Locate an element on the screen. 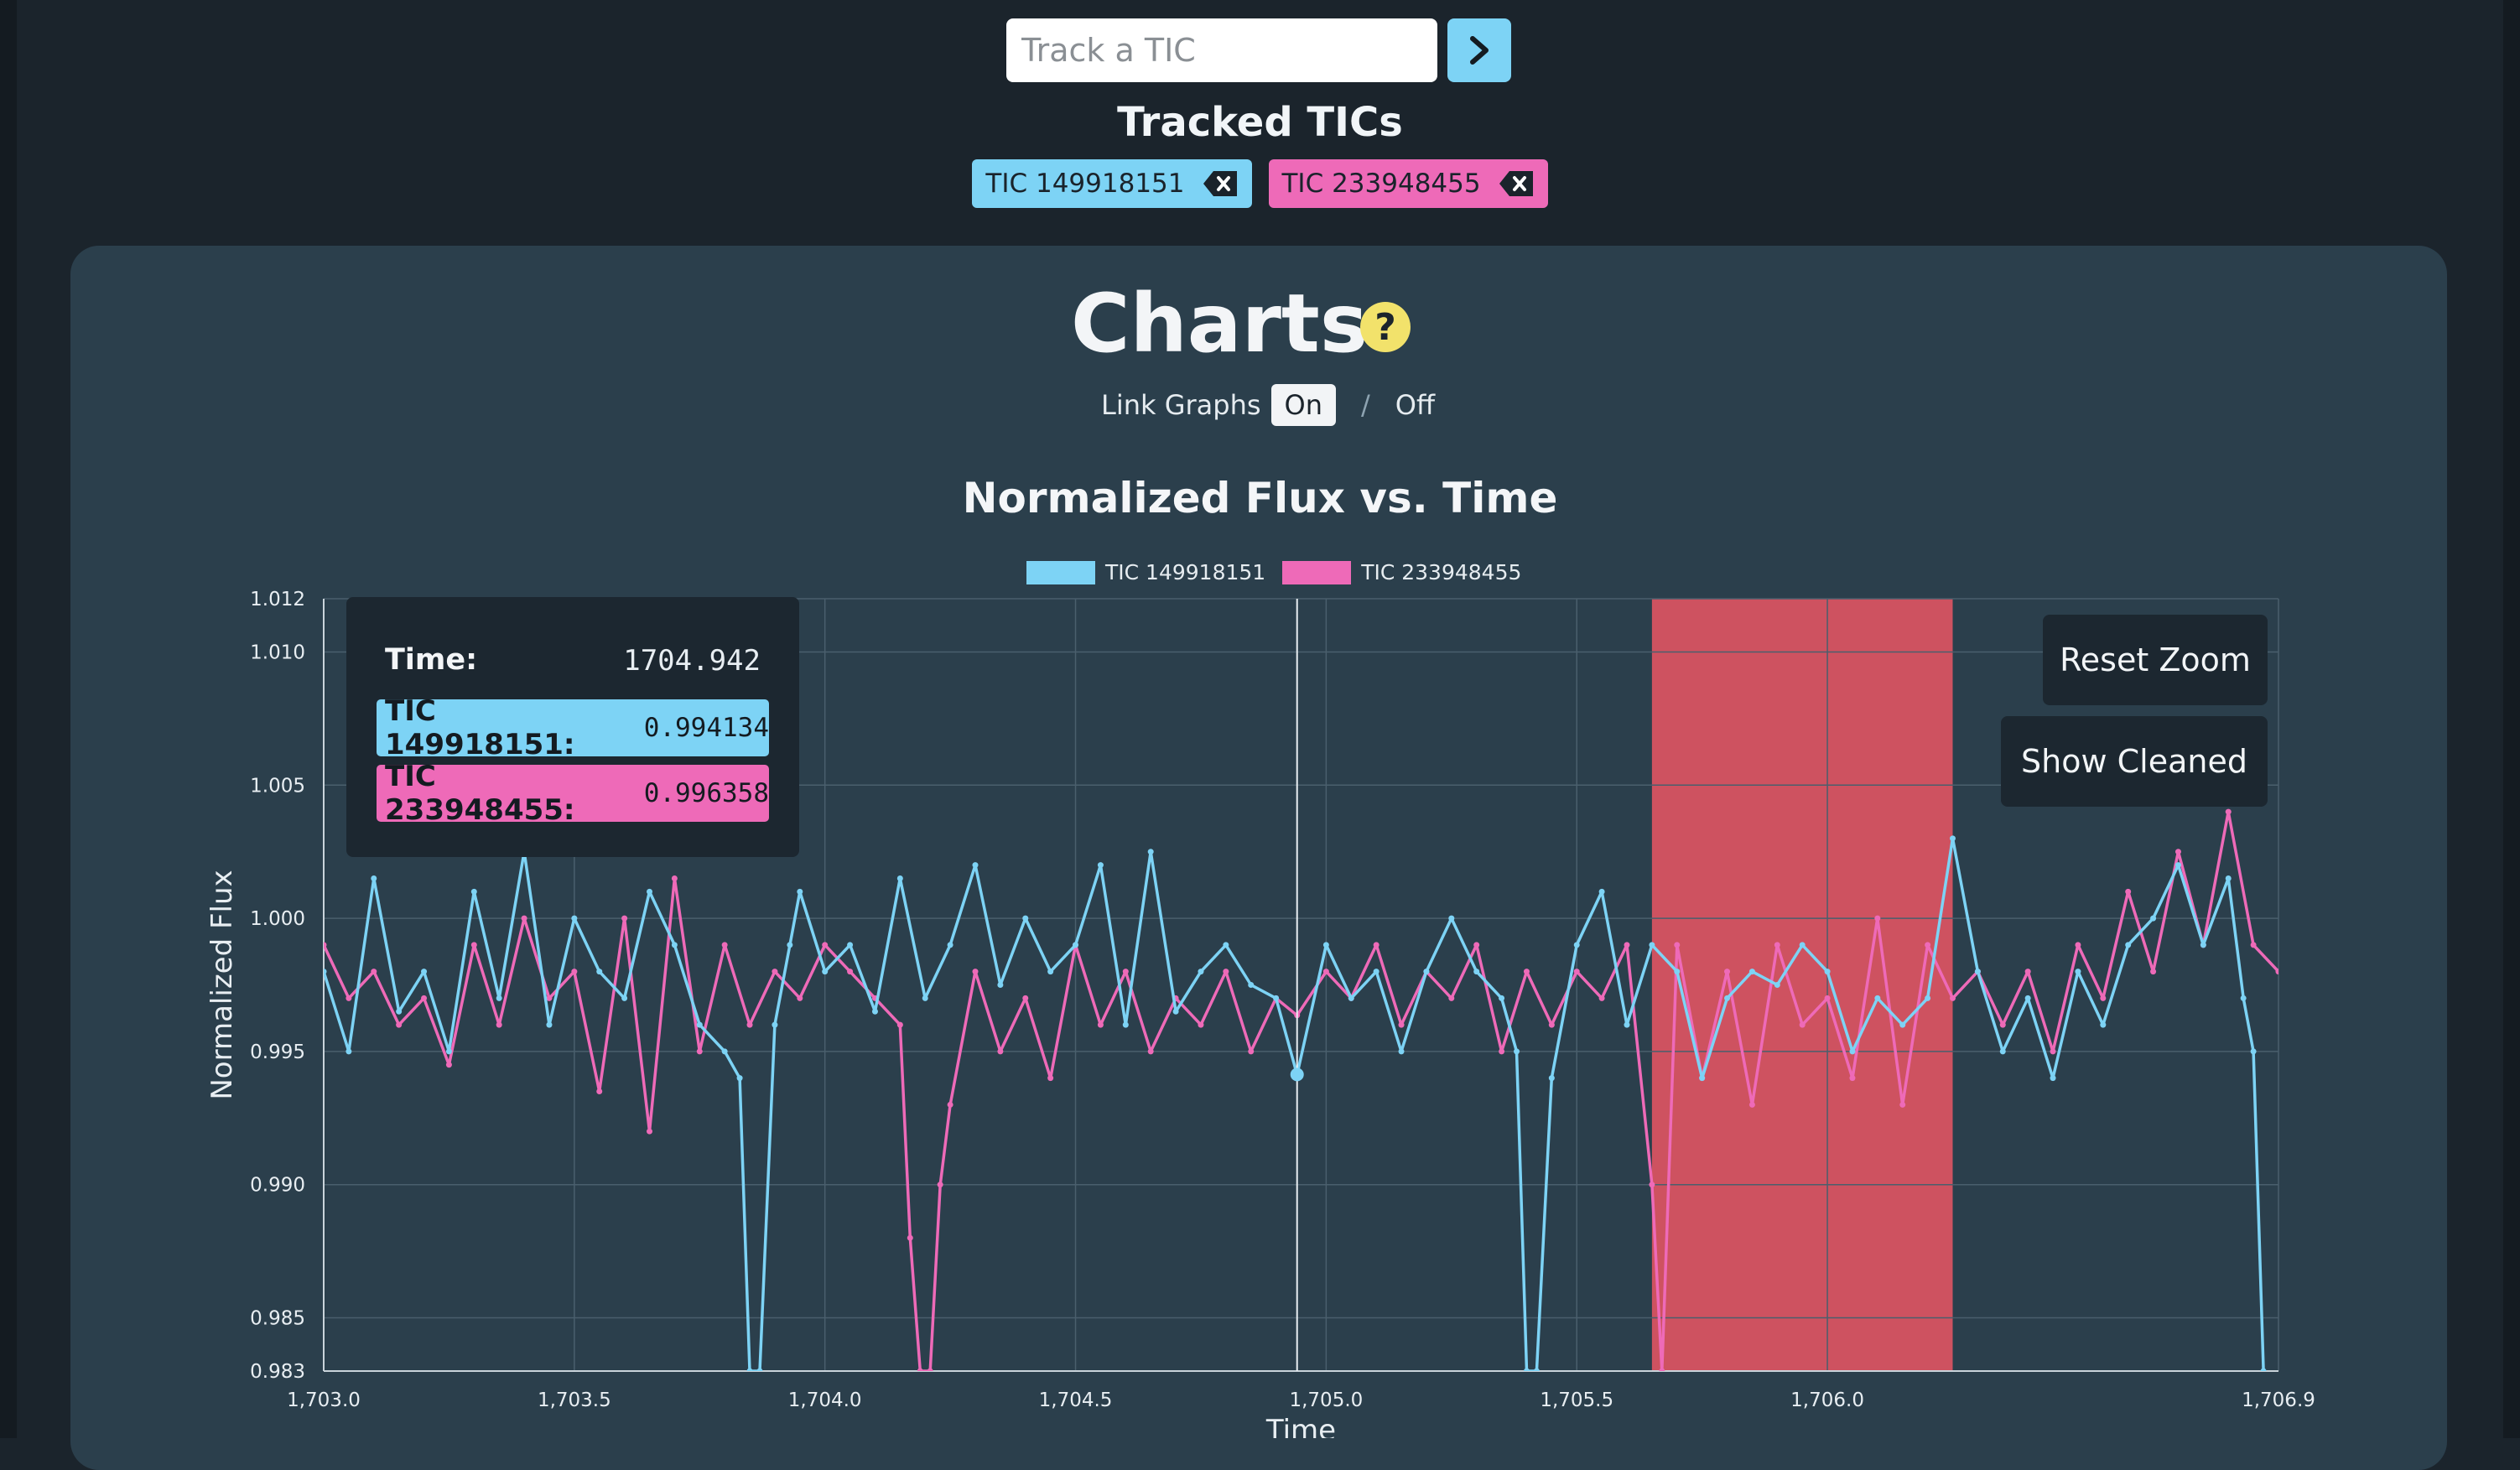 The image size is (2520, 1470). tooltip-series-name: TIC 149918151: is located at coordinates (480, 727).